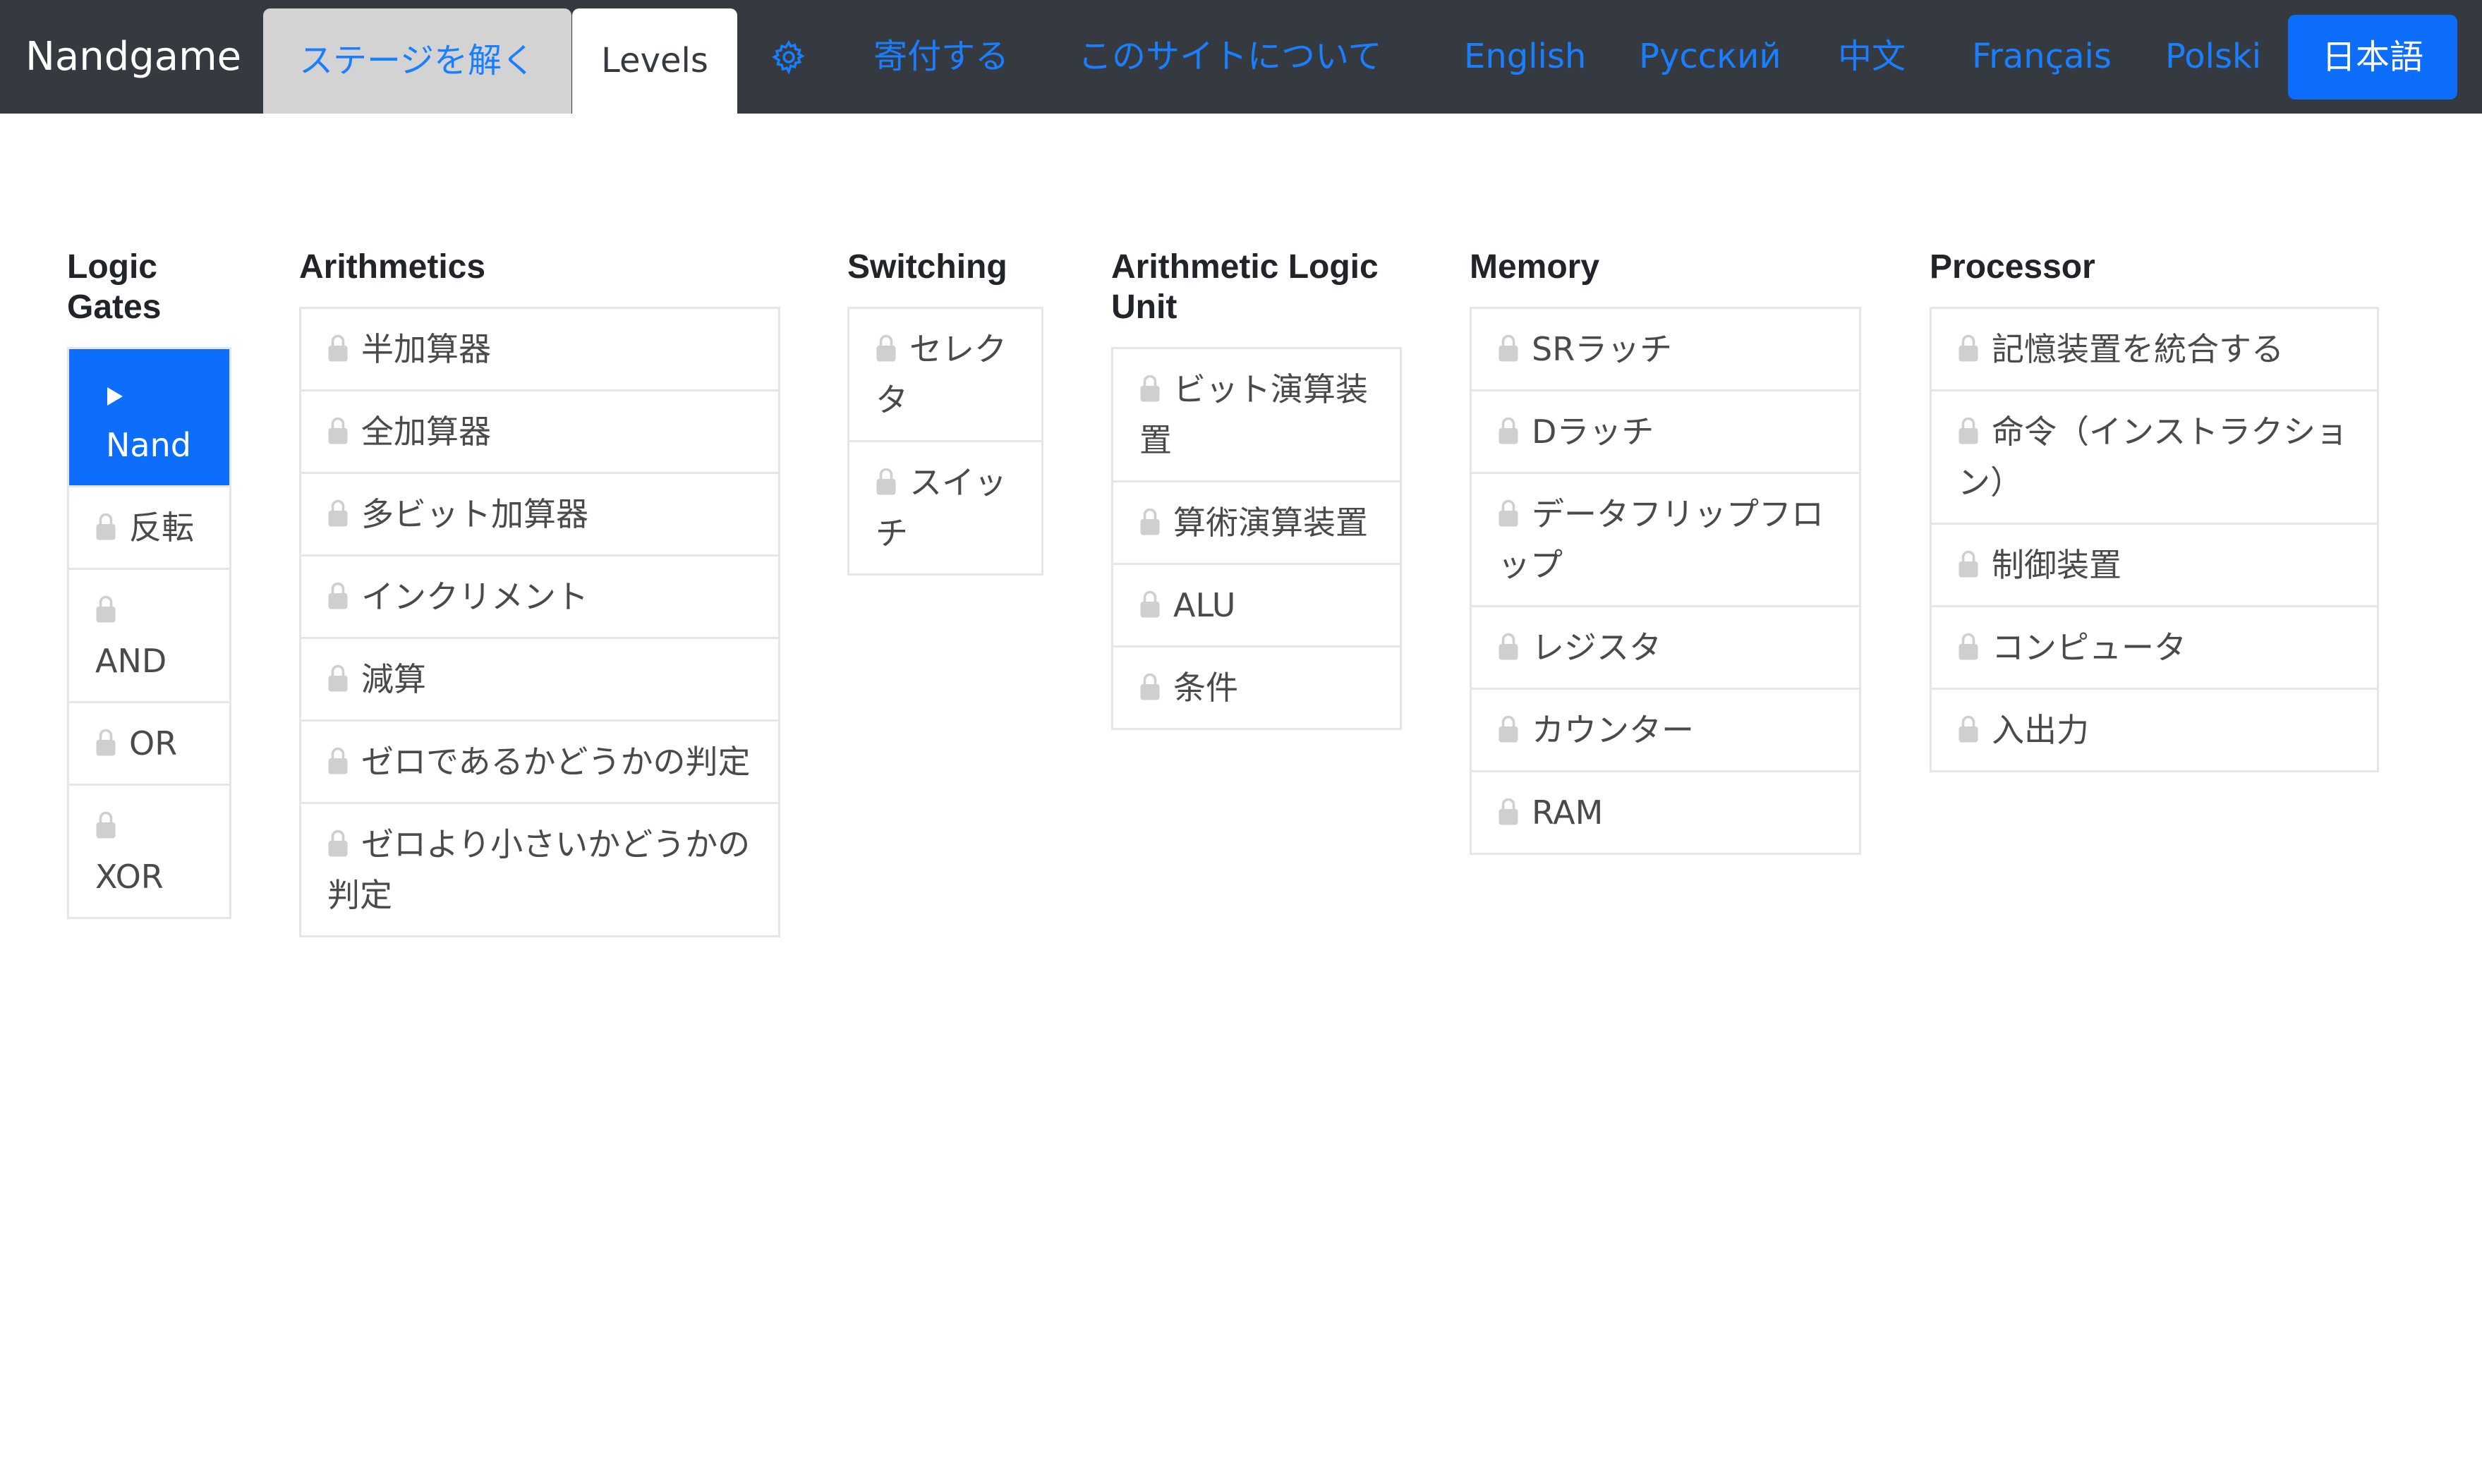  I want to click on tab-levels: Levels, so click(654, 61).